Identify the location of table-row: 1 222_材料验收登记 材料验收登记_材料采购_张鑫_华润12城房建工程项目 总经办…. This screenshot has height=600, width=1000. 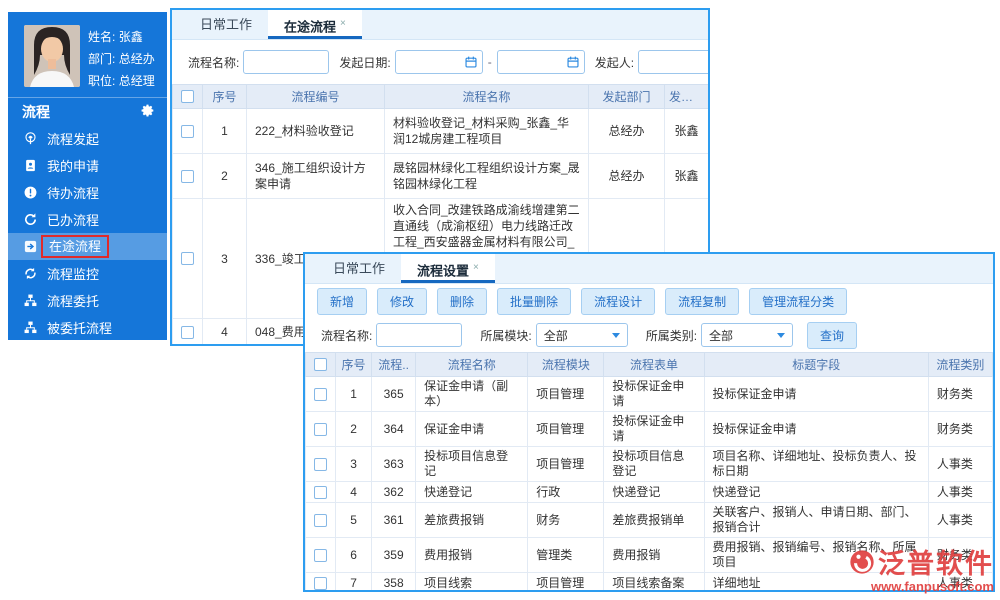
(440, 131).